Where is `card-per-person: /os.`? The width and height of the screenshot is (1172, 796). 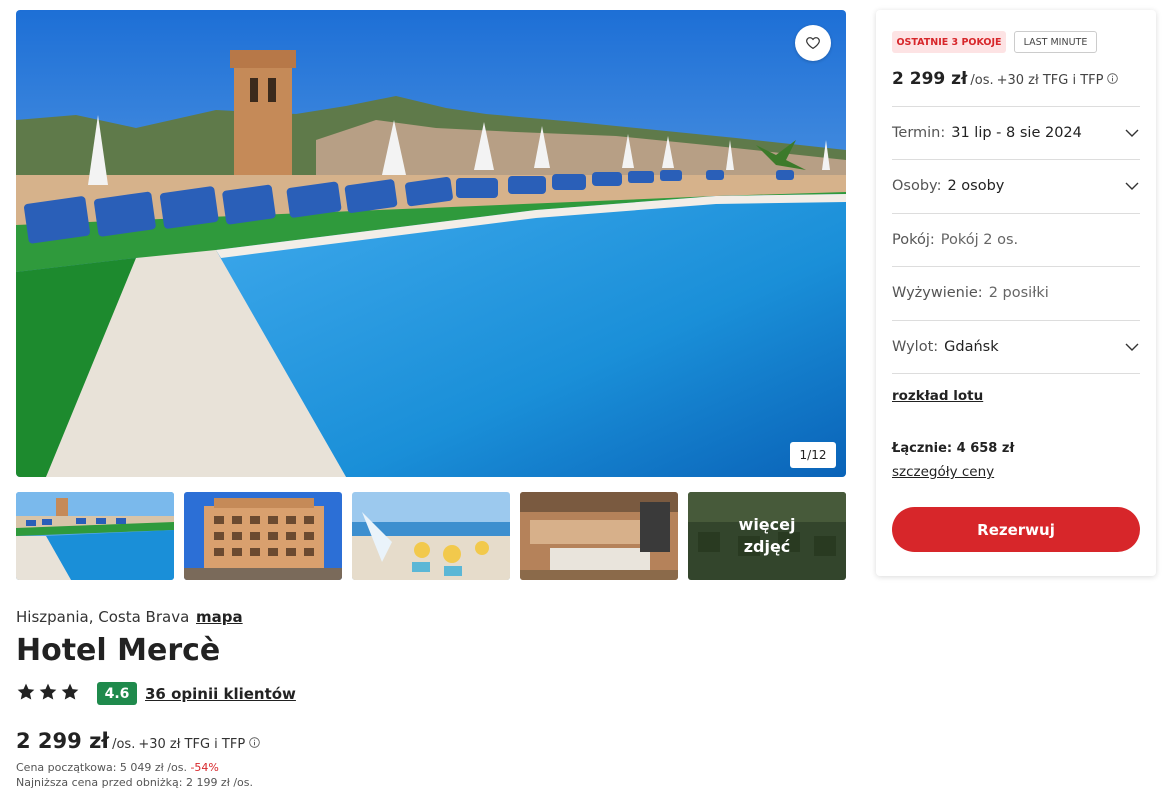
card-per-person: /os. is located at coordinates (982, 80).